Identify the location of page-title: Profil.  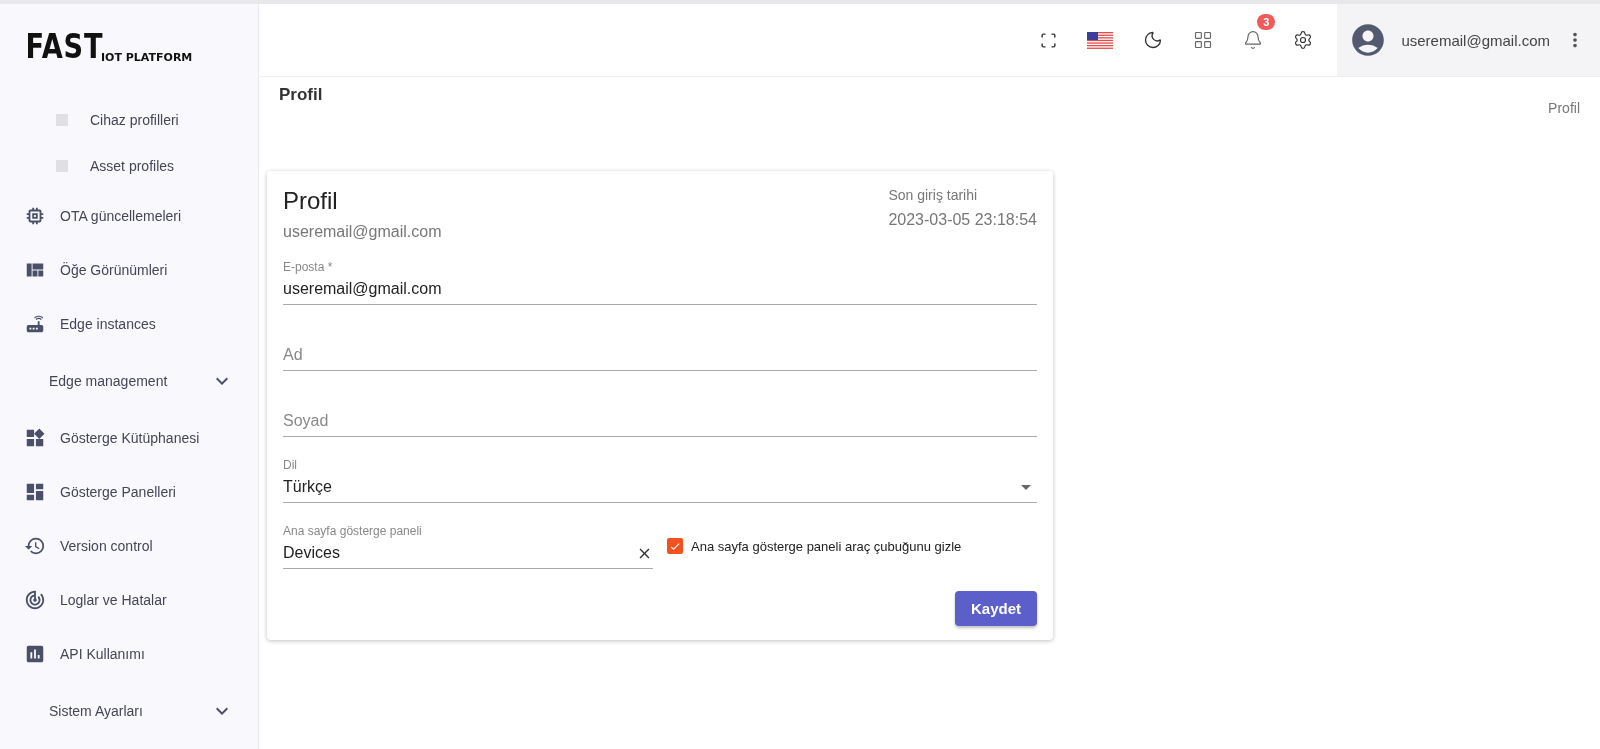
(301, 95).